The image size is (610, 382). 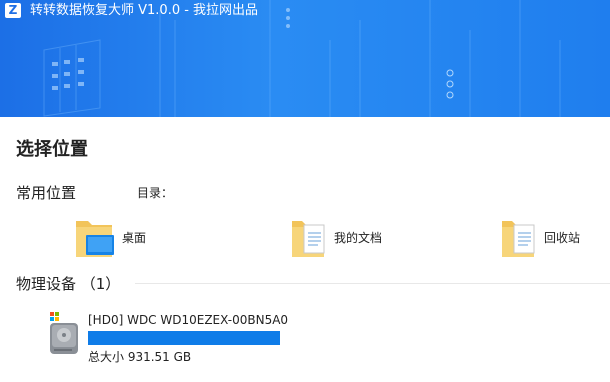 What do you see at coordinates (155, 193) in the screenshot?
I see `directory-label: 目录：` at bounding box center [155, 193].